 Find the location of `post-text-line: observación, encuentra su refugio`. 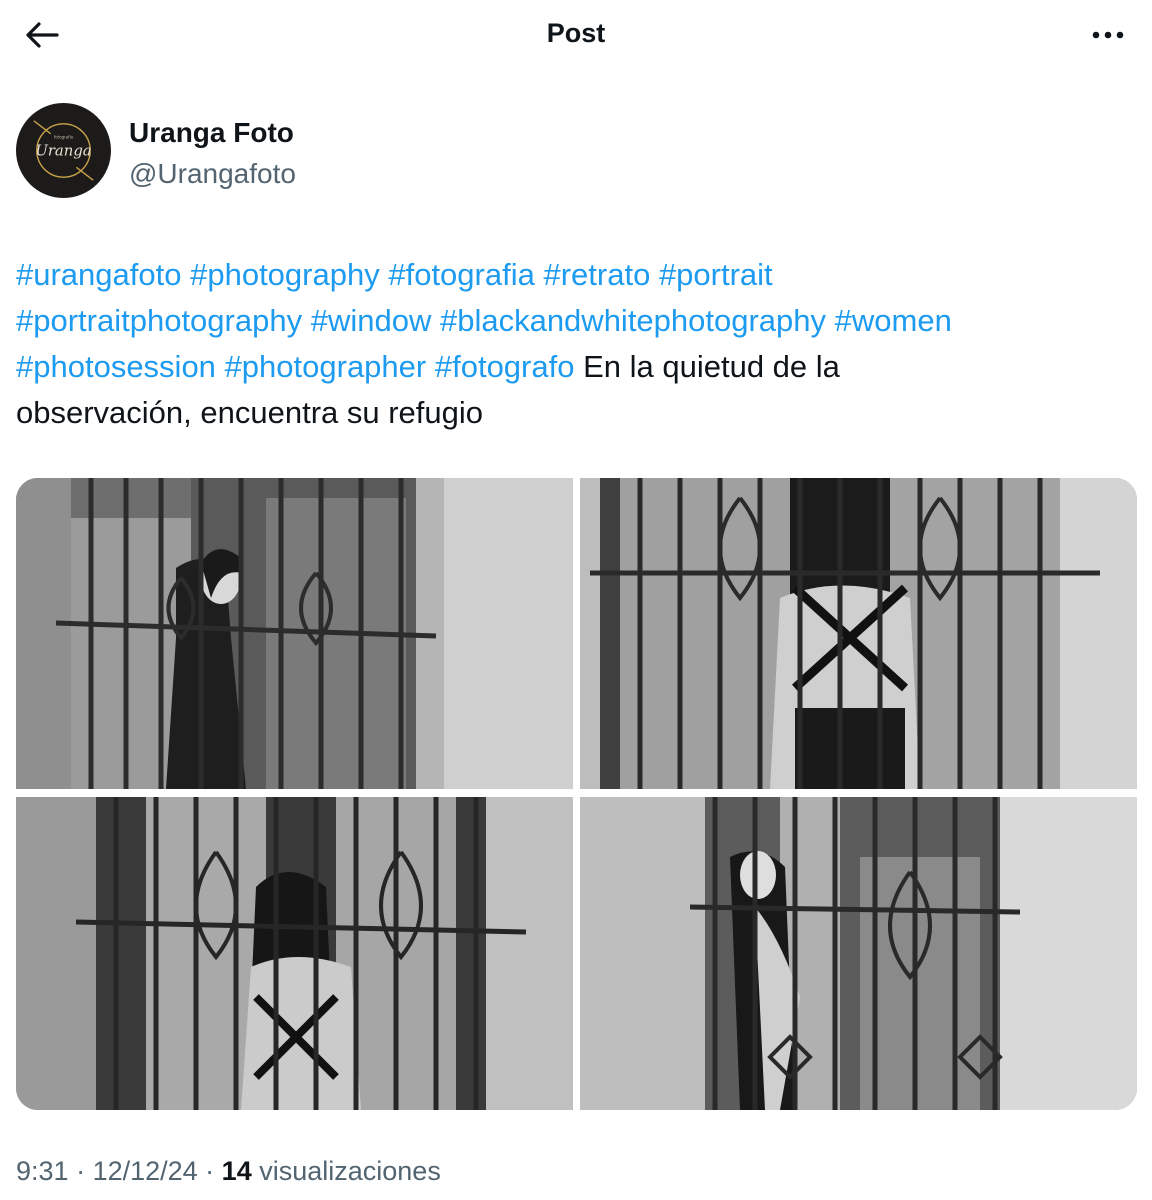

post-text-line: observación, encuentra su refugio is located at coordinates (576, 413).